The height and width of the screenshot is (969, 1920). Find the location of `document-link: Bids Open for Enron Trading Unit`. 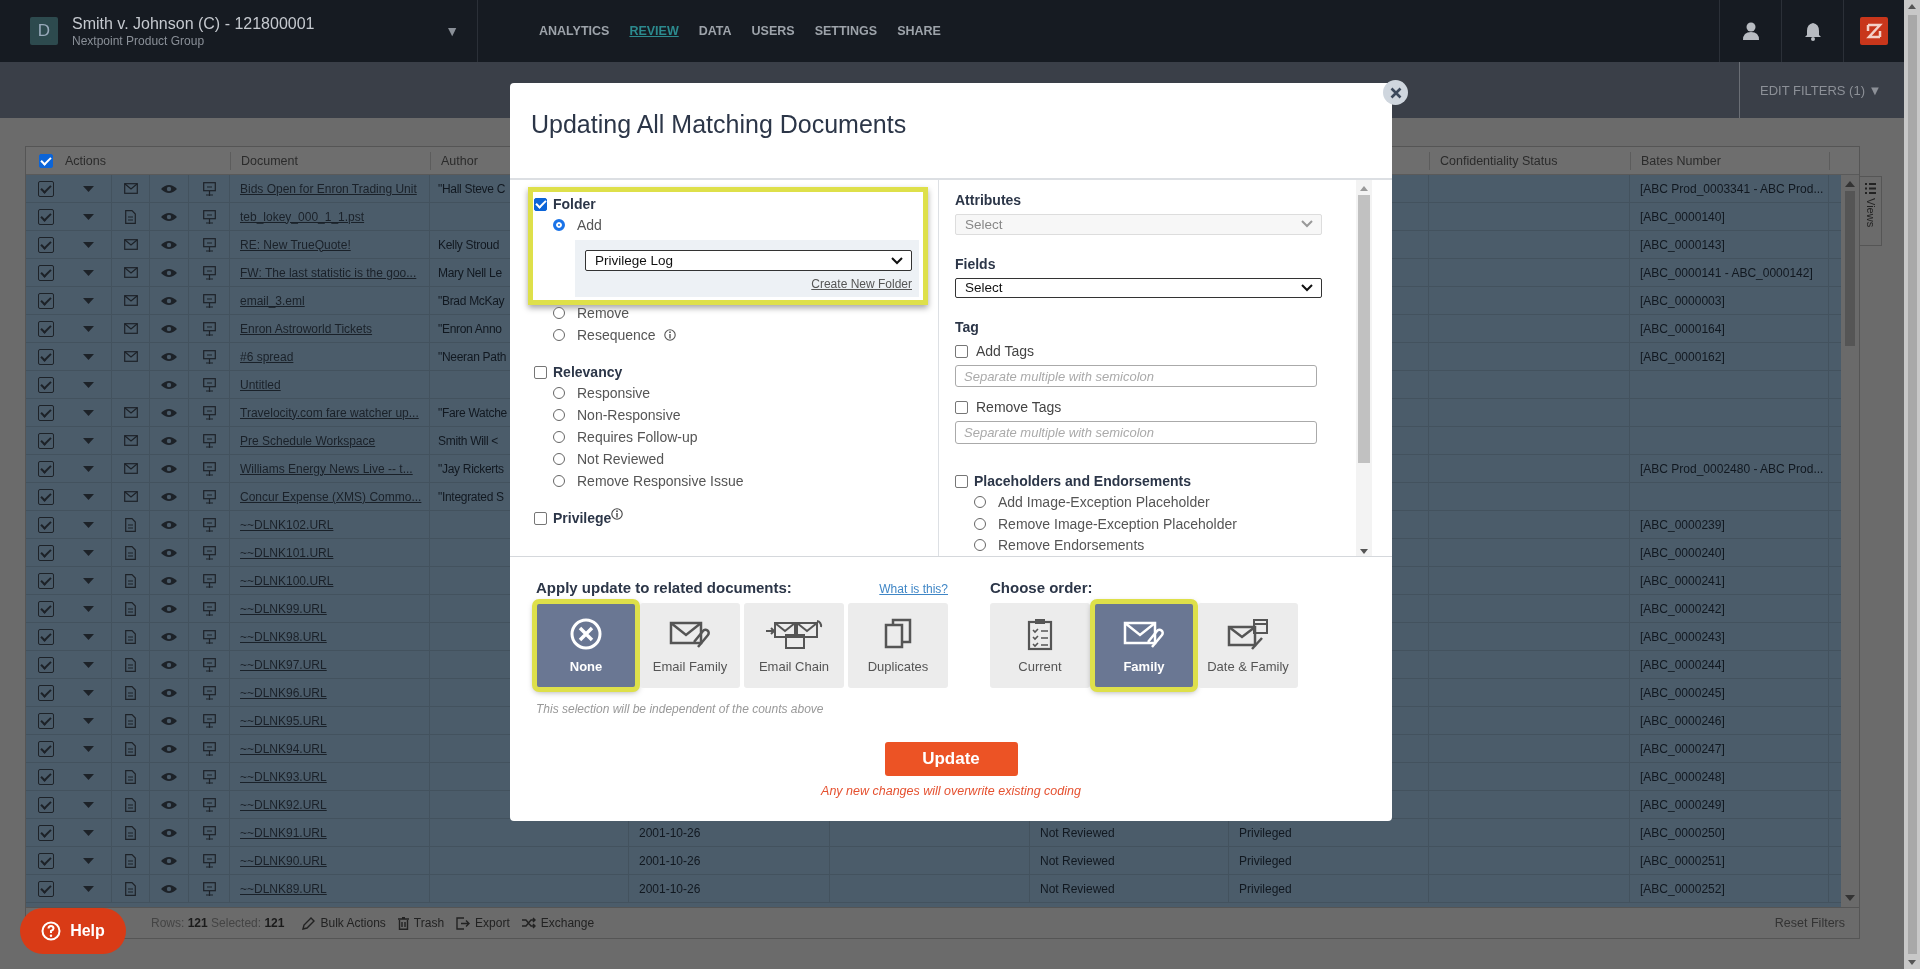

document-link: Bids Open for Enron Trading Unit is located at coordinates (328, 188).